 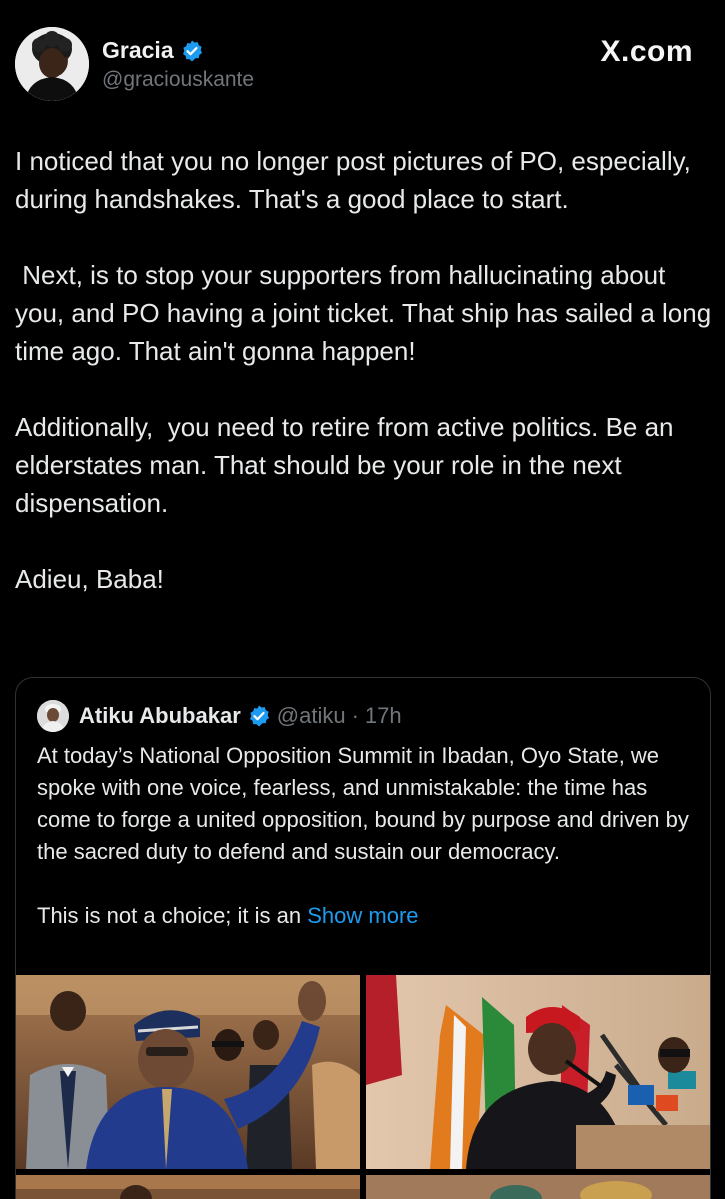 I want to click on quoted-author-avatar, so click(x=53, y=716).